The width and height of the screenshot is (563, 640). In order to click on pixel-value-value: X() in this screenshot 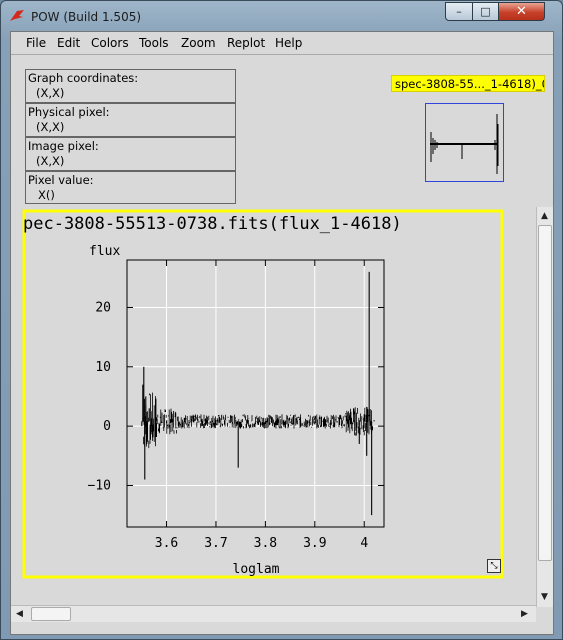, I will do `click(46, 195)`.